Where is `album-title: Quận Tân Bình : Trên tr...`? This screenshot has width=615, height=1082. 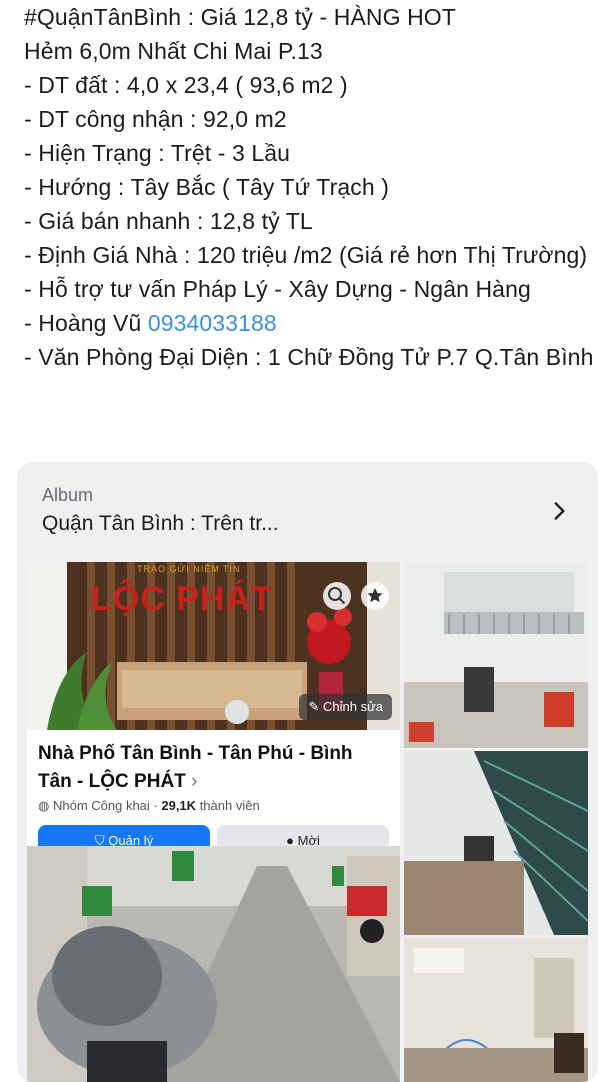
album-title: Quận Tân Bình : Trên tr... is located at coordinates (160, 524).